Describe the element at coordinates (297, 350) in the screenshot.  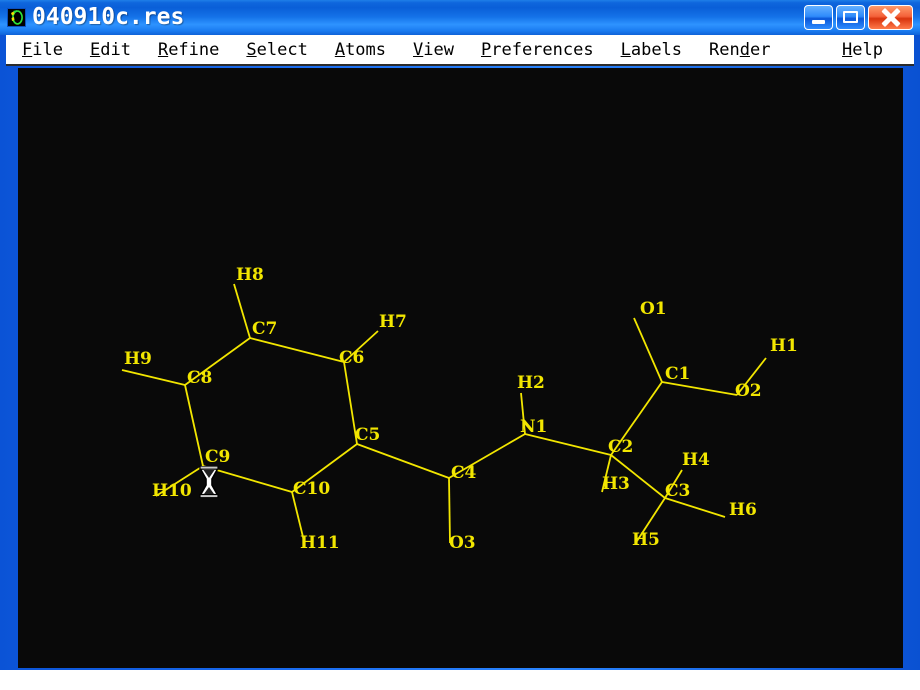
I see `bond-C6-C7` at that location.